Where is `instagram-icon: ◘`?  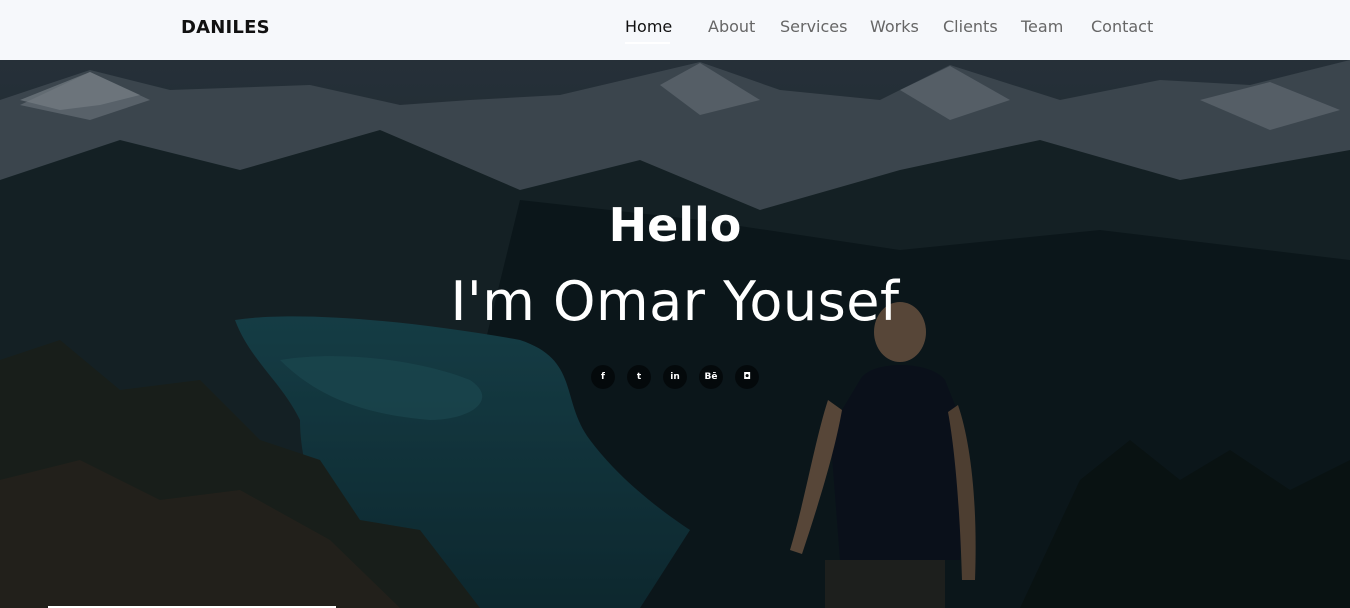
instagram-icon: ◘ is located at coordinates (747, 377).